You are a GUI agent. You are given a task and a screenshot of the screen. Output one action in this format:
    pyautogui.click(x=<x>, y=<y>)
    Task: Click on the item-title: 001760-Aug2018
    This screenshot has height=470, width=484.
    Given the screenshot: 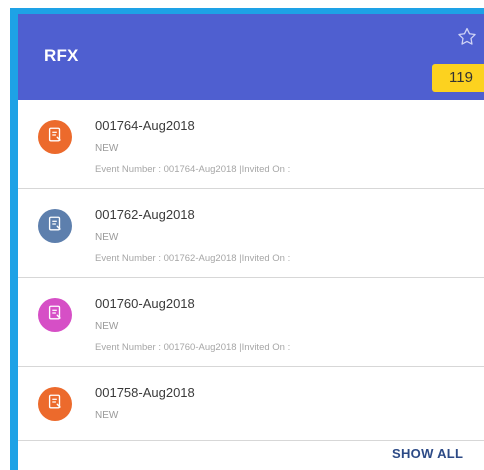 What is the action you would take?
    pyautogui.click(x=145, y=303)
    